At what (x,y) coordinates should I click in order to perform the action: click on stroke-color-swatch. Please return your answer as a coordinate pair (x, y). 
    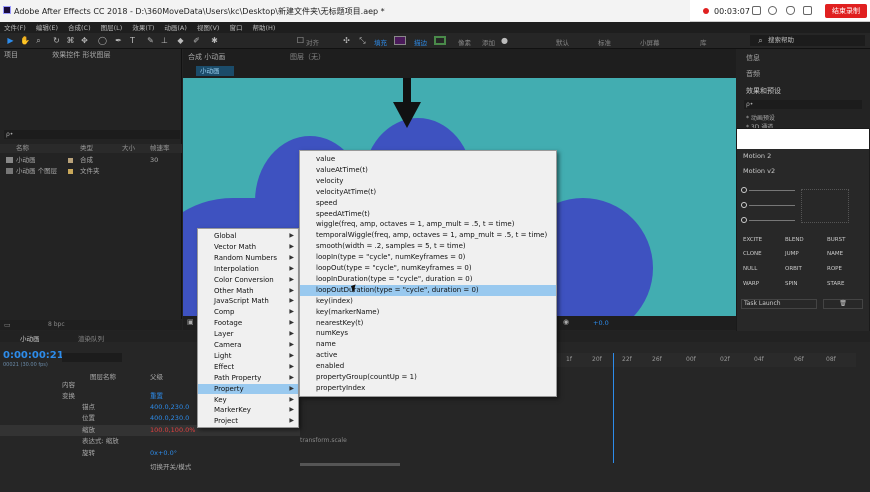
    Looking at the image, I should click on (440, 40).